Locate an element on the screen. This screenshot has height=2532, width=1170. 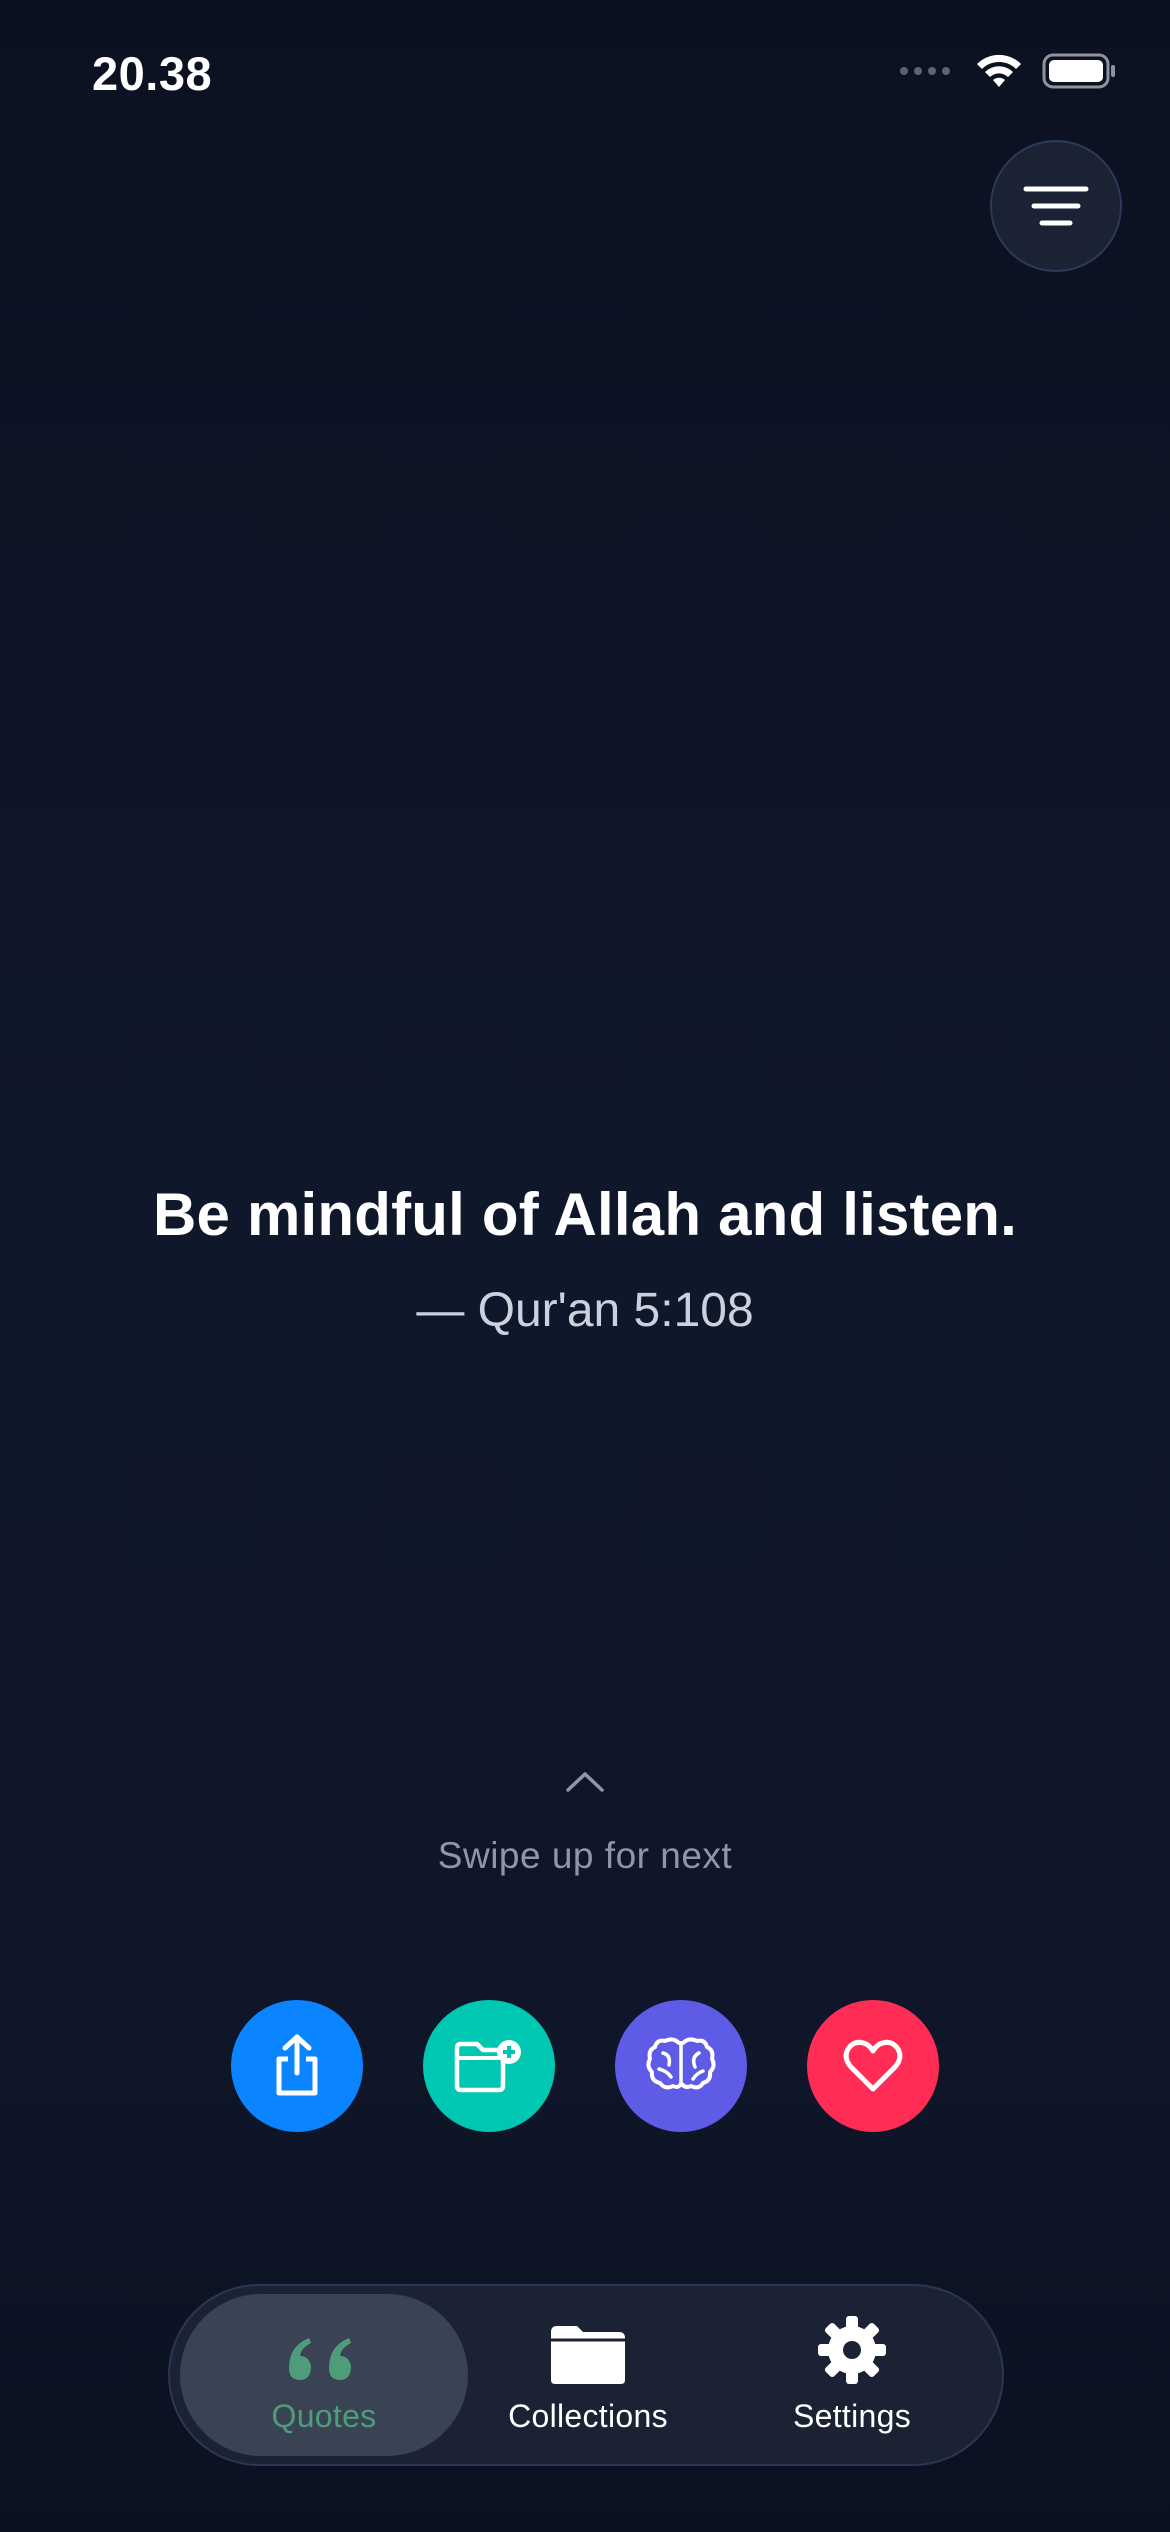
quote-text: Be mindful of Allah and listen. is located at coordinates (584, 1214).